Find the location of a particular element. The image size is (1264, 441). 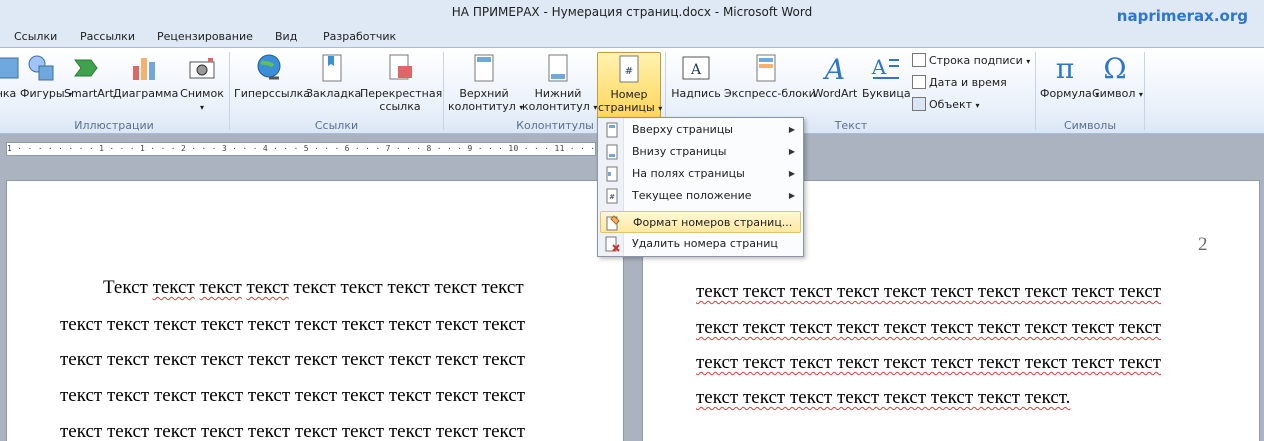

menu-item-top-of-page: Вверху страницы ▶ is located at coordinates (700, 130).